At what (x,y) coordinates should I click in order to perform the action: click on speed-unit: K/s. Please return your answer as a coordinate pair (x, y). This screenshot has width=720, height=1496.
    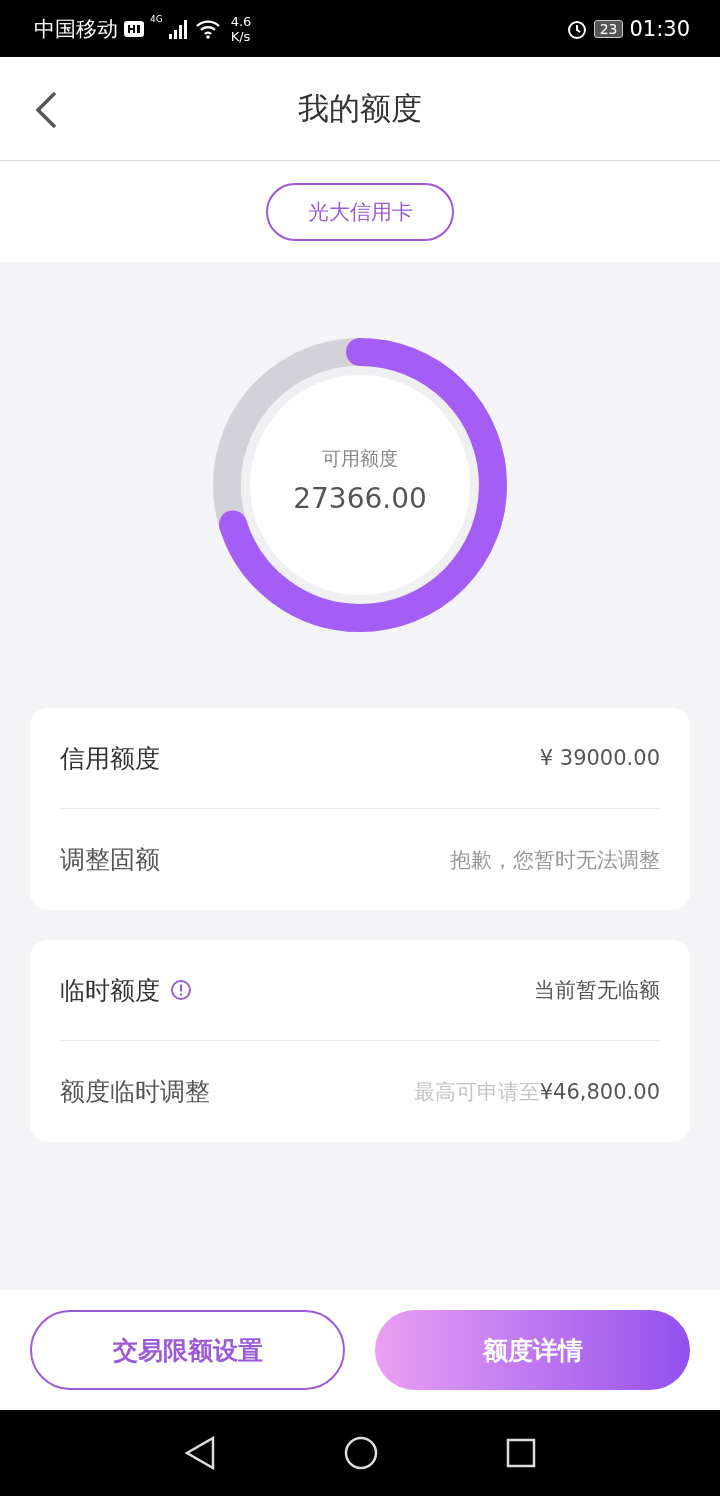
    Looking at the image, I should click on (241, 36).